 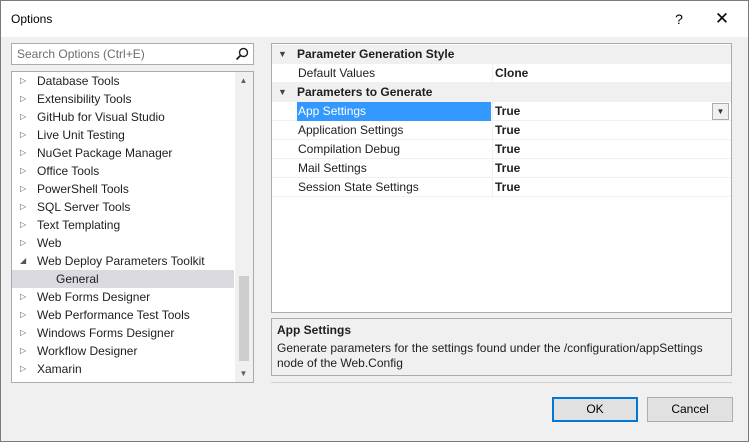 I want to click on window-title: Options, so click(x=32, y=19).